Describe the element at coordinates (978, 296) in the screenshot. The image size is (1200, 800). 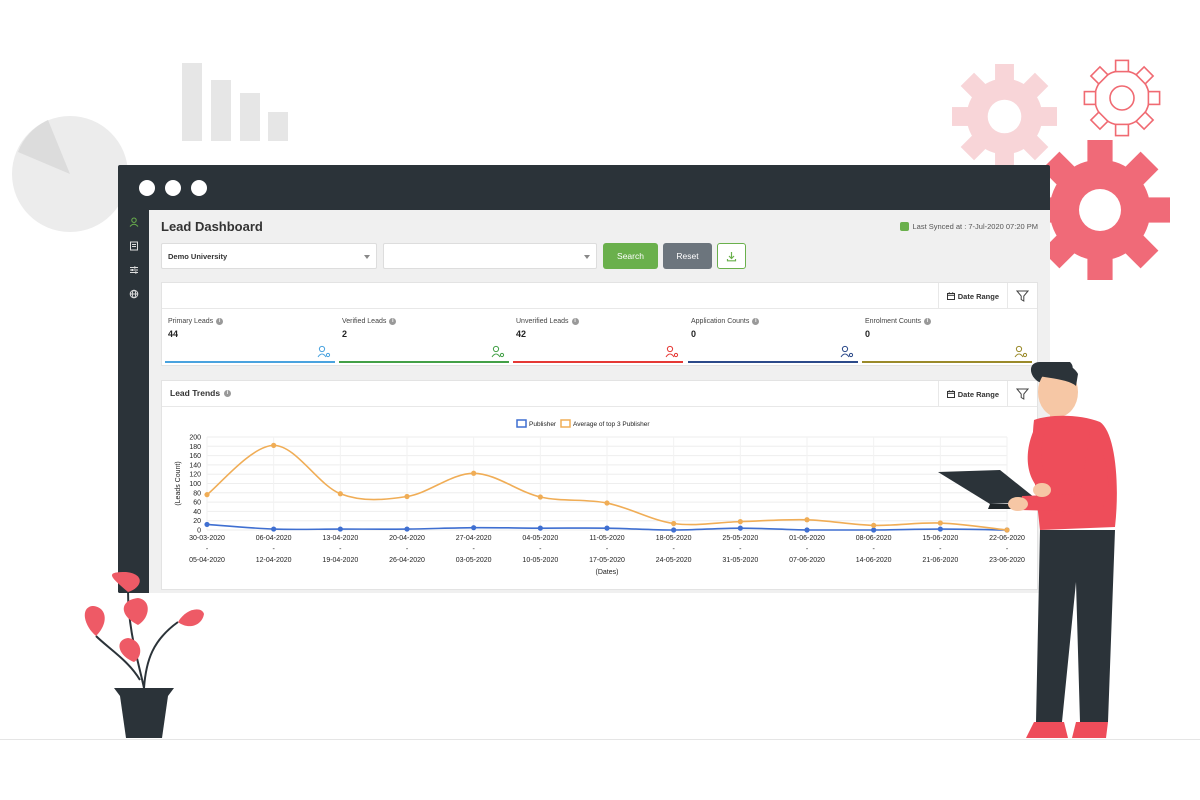
I see `date-range-label: Date Range` at that location.